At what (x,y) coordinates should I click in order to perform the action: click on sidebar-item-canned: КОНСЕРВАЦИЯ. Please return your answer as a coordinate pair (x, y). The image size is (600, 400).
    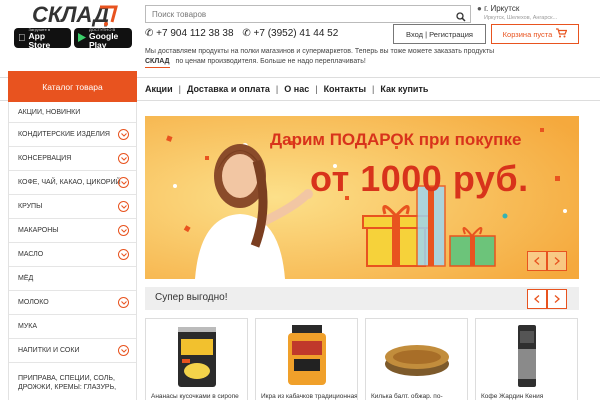
    Looking at the image, I should click on (72, 159).